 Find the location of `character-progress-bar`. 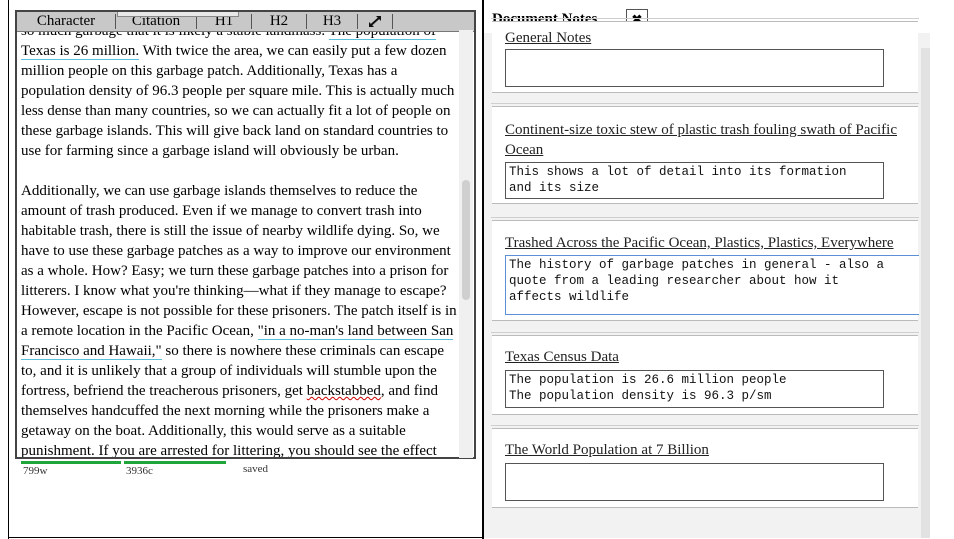

character-progress-bar is located at coordinates (175, 462).